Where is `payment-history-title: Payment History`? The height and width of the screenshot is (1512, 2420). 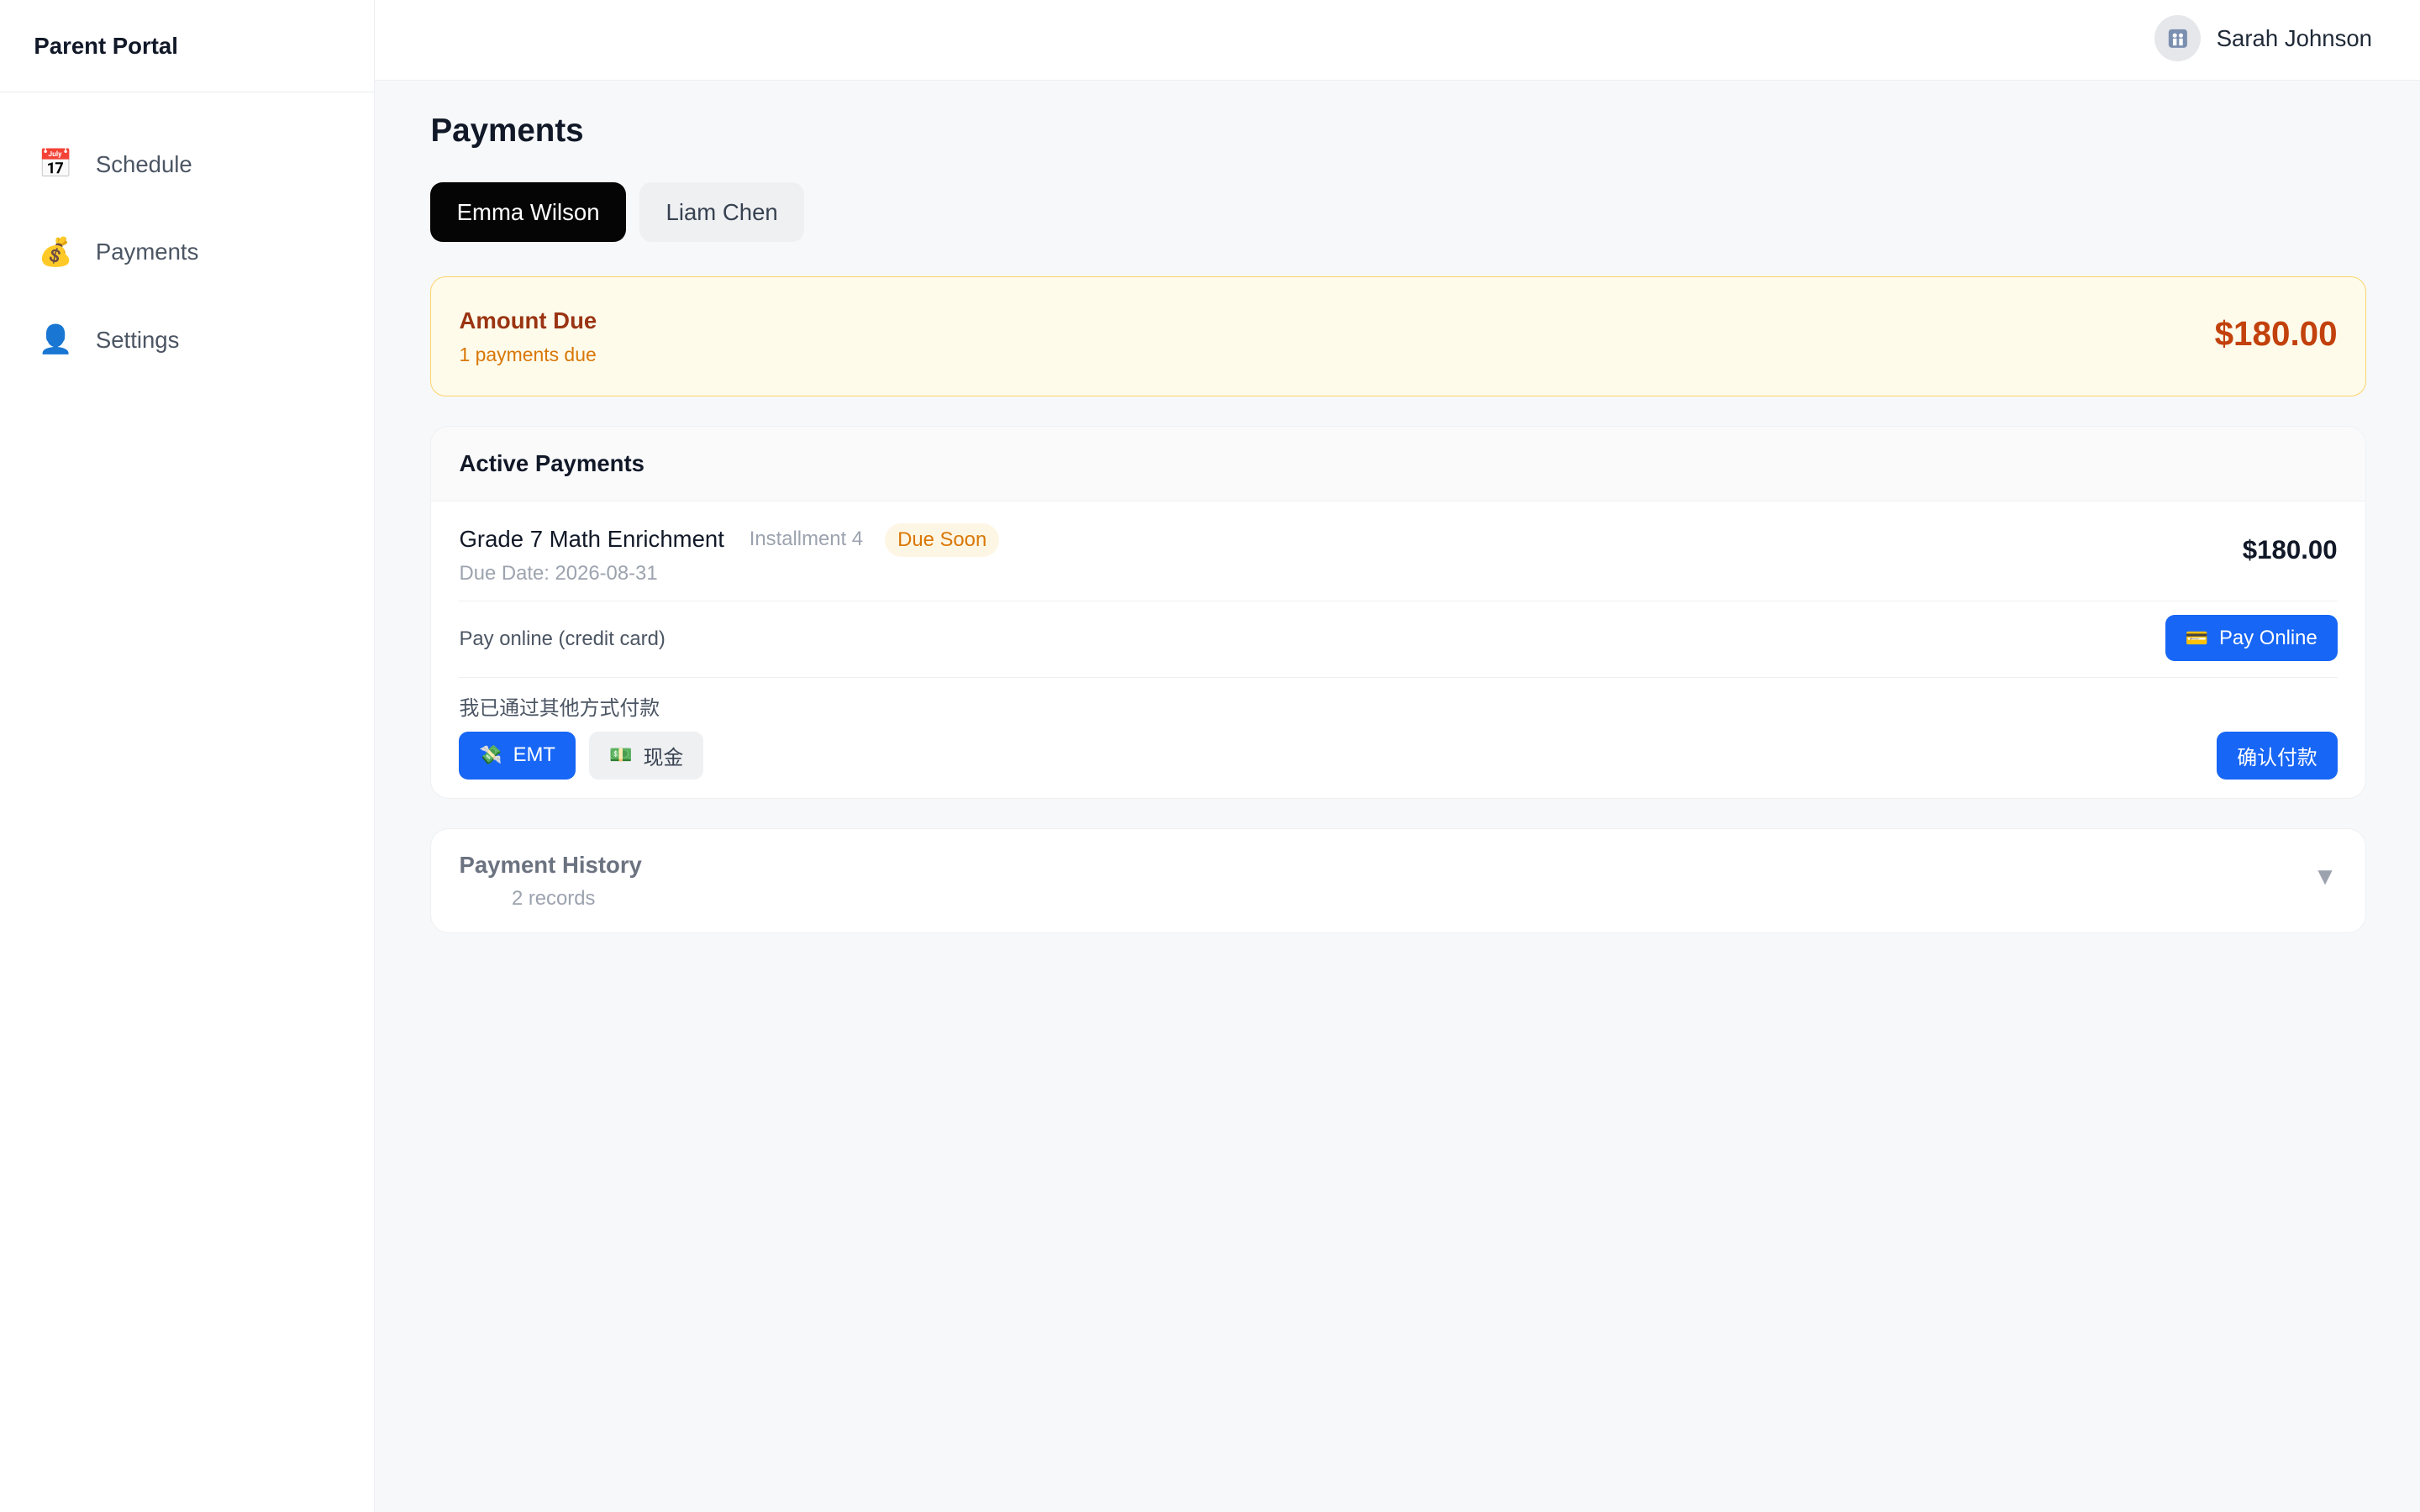 payment-history-title: Payment History is located at coordinates (551, 865).